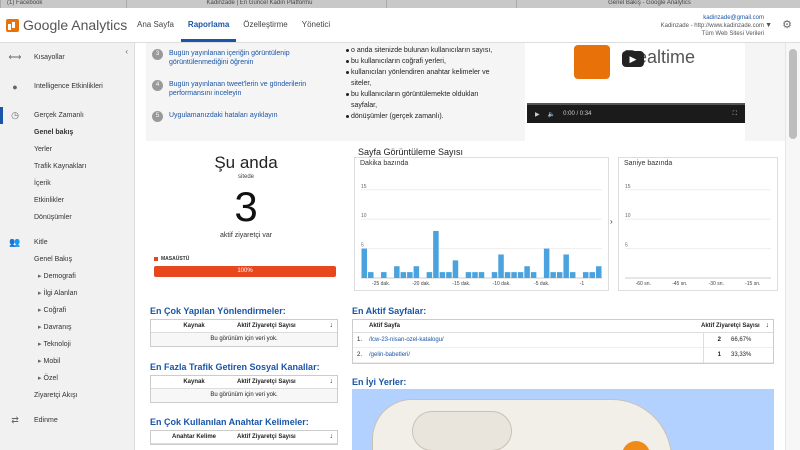 This screenshot has width=800, height=450. I want to click on account-view: Tüm Web Sitesi Verileri, so click(732, 34).